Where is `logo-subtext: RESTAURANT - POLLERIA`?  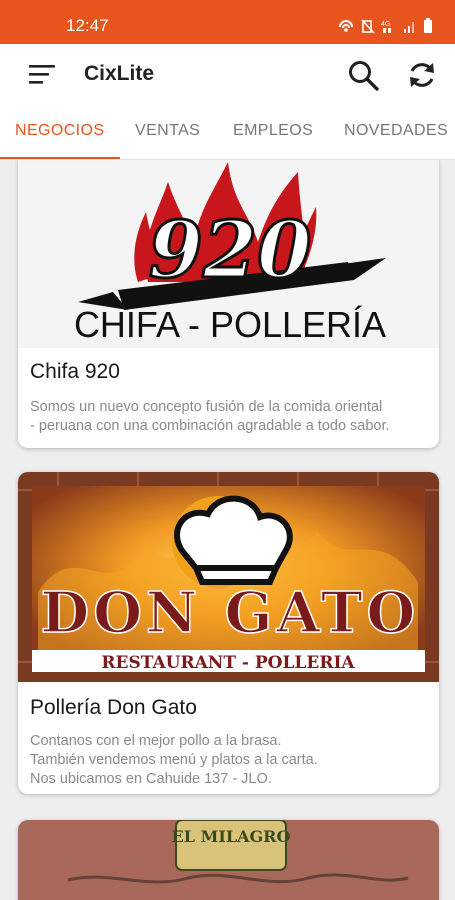 logo-subtext: RESTAURANT - POLLERIA is located at coordinates (228, 663).